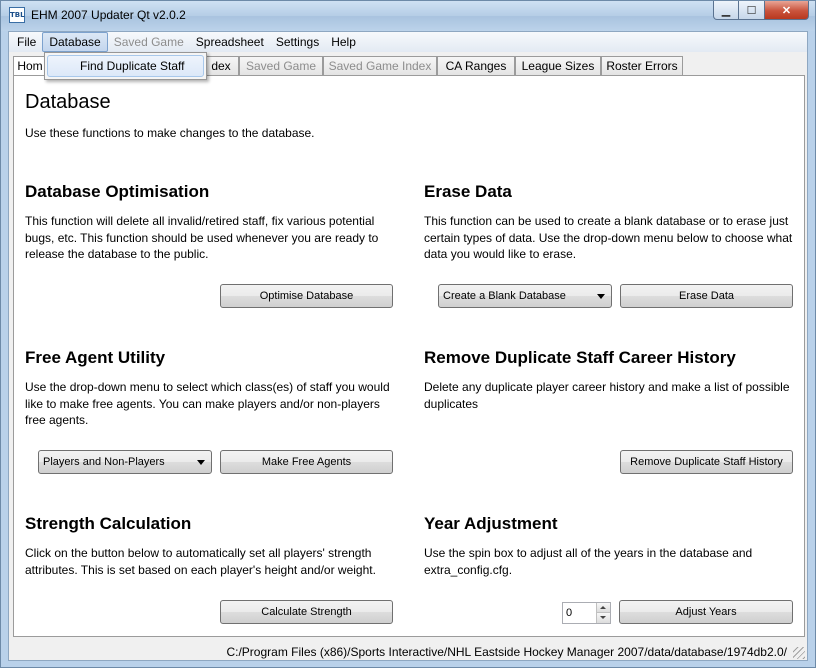 The height and width of the screenshot is (668, 816). I want to click on strength-heading: Strength Calculation, so click(108, 523).